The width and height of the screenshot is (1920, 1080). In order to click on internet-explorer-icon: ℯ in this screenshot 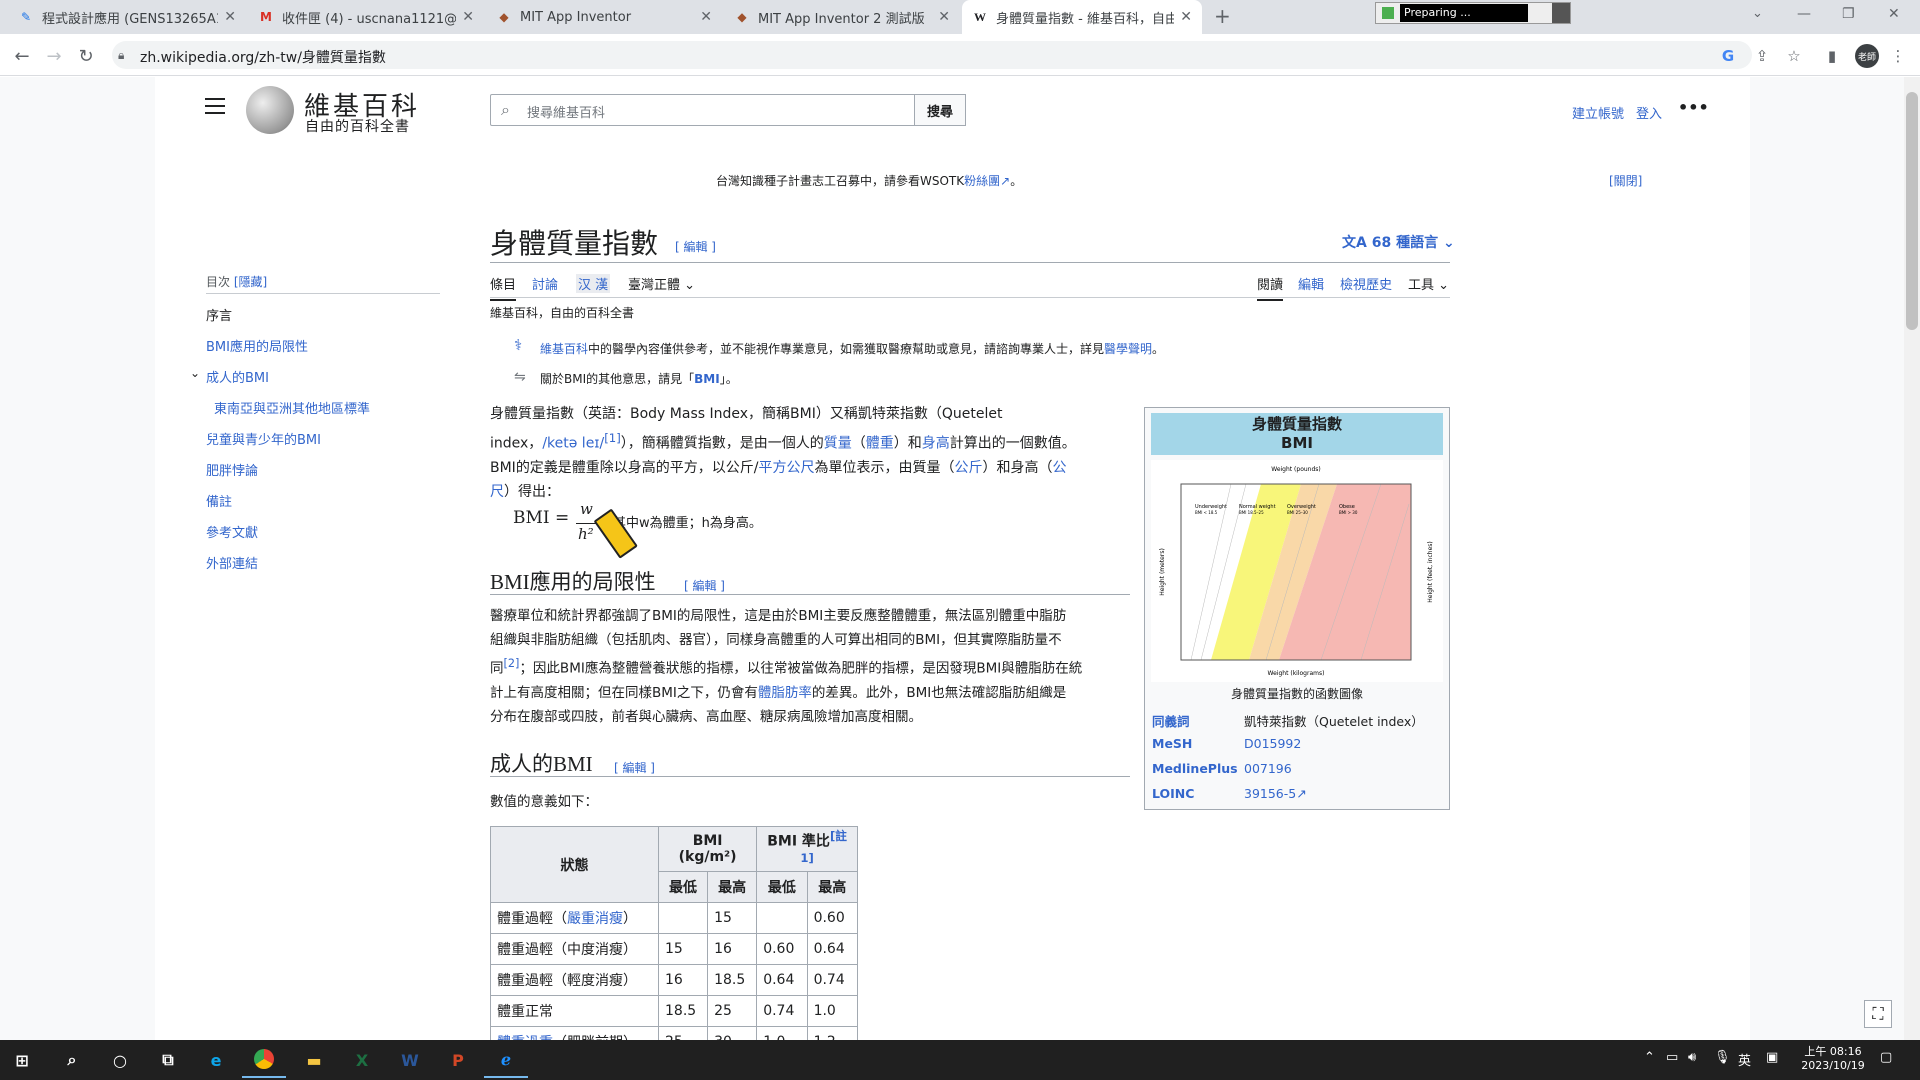, I will do `click(506, 1060)`.